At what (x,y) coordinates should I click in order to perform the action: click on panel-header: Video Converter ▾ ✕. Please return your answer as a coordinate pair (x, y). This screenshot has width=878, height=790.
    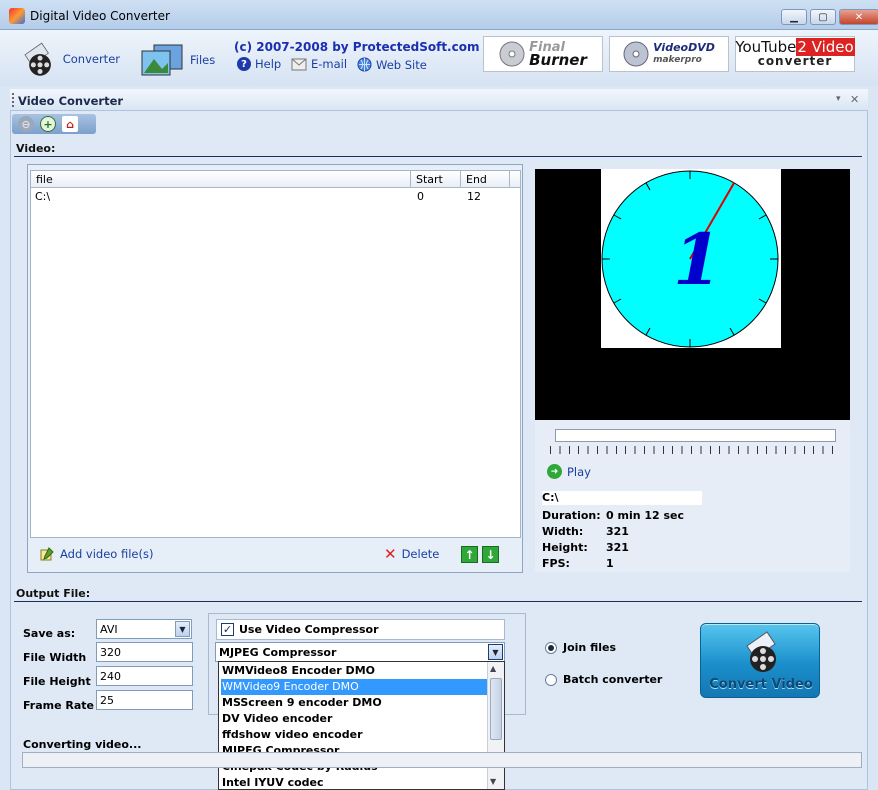
    Looking at the image, I should click on (439, 100).